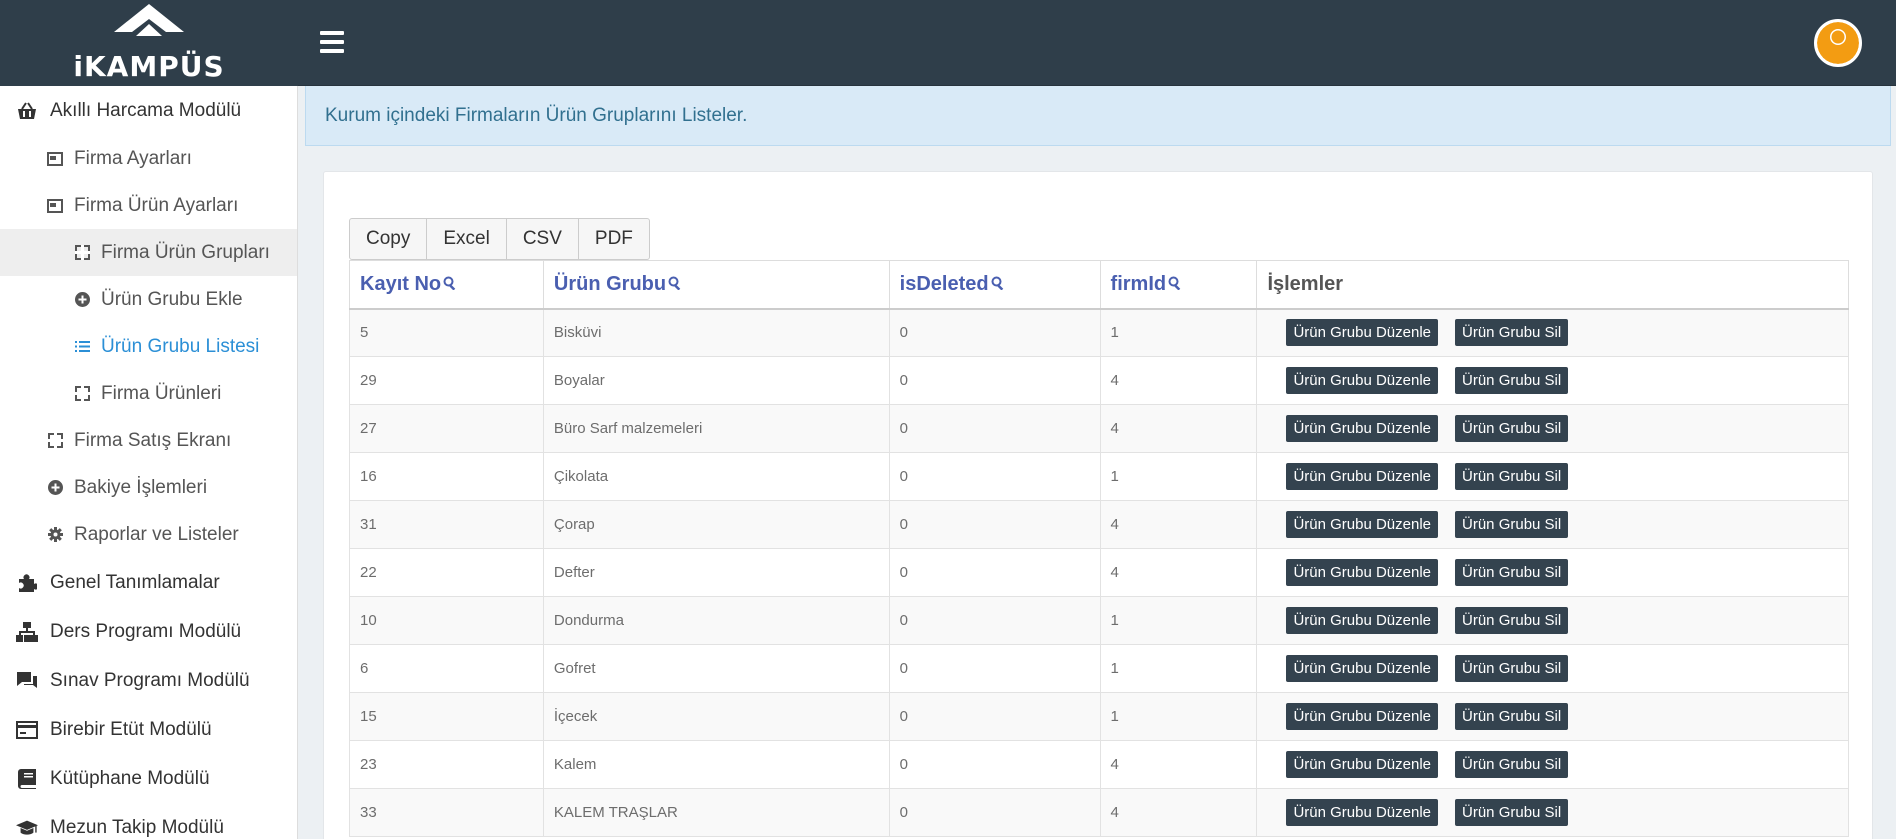  Describe the element at coordinates (542, 239) in the screenshot. I see `csv-button: CSV` at that location.